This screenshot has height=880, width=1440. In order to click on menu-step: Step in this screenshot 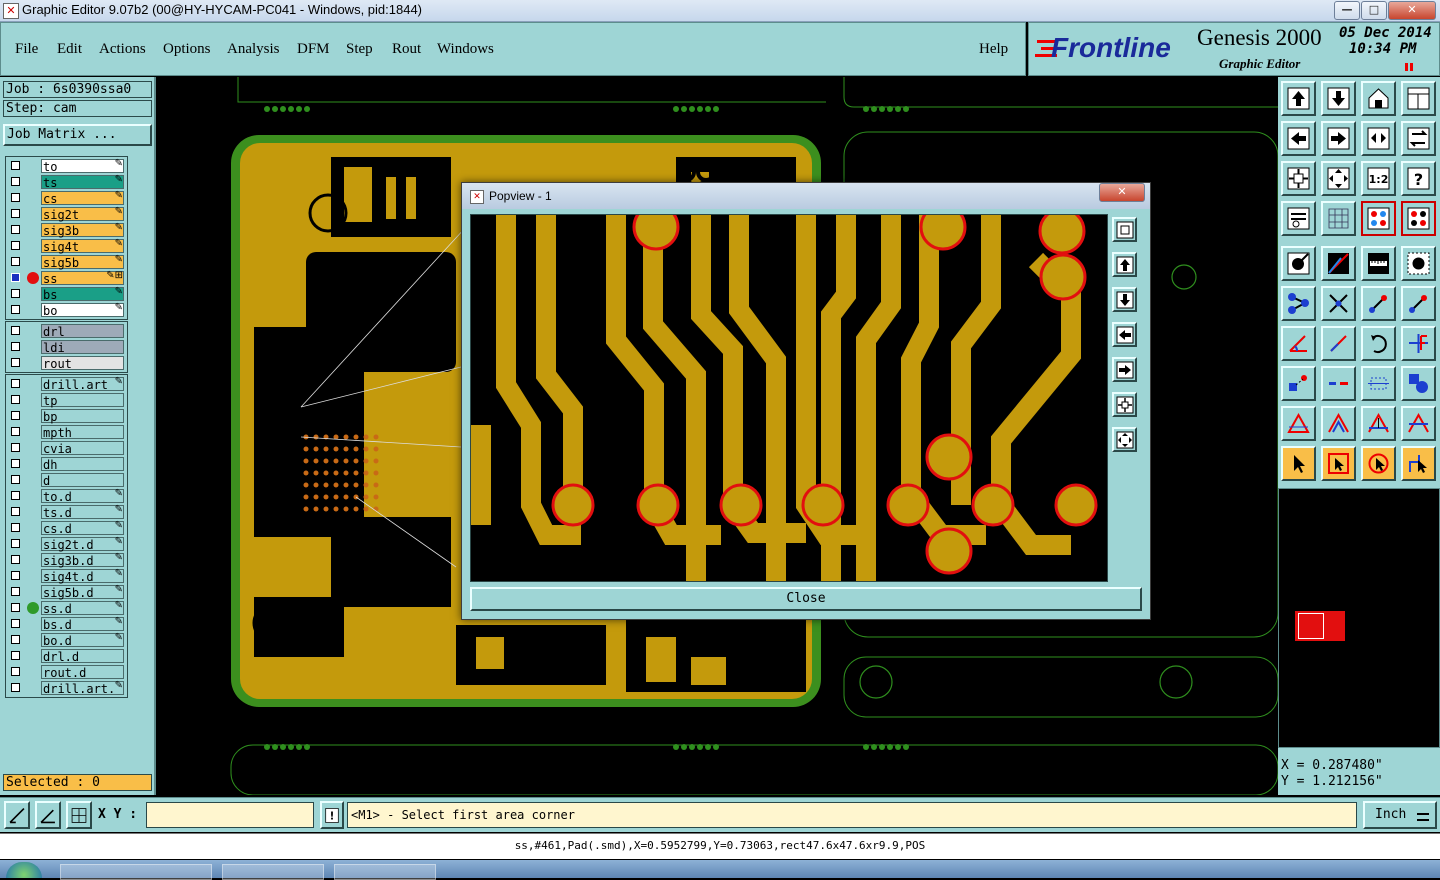, I will do `click(359, 49)`.